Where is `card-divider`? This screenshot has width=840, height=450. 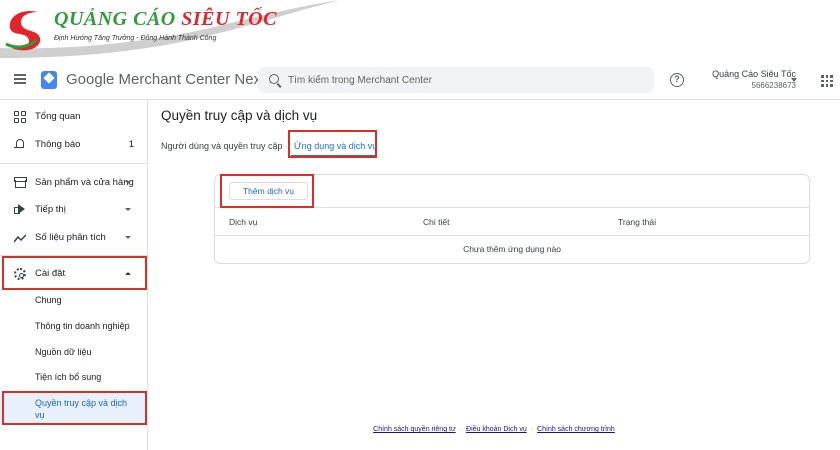 card-divider is located at coordinates (512, 235).